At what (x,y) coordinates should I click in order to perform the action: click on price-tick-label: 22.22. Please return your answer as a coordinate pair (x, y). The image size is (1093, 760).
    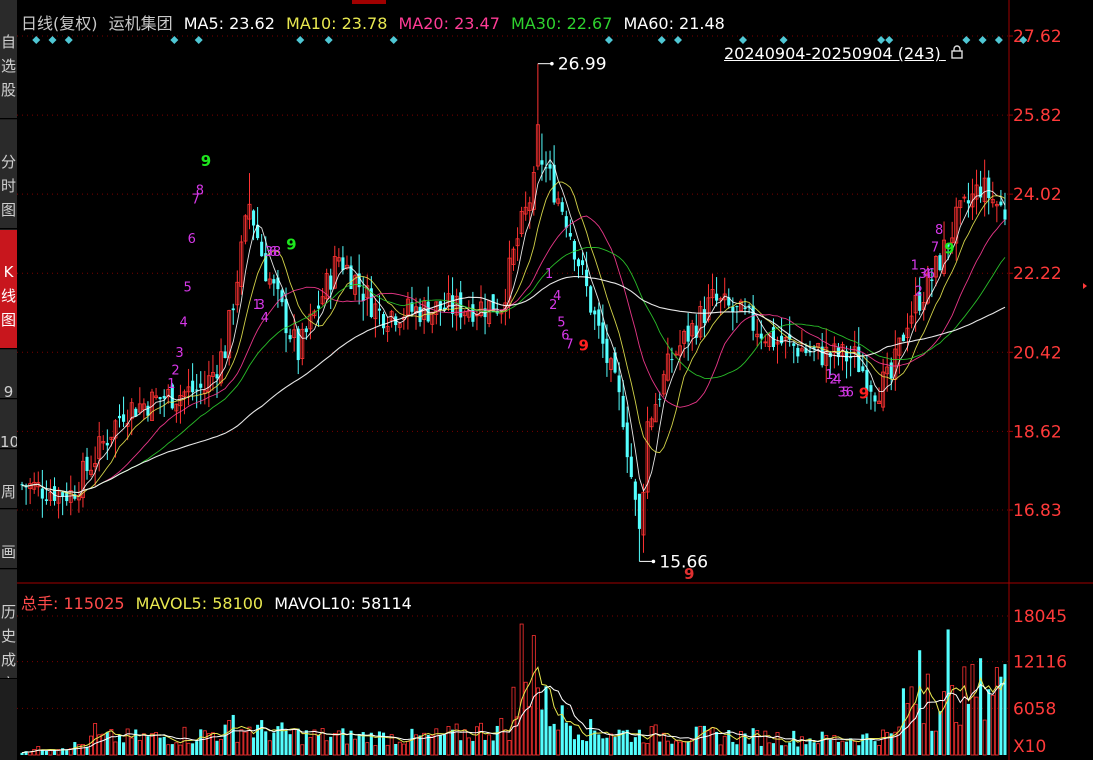
    Looking at the image, I should click on (1037, 274).